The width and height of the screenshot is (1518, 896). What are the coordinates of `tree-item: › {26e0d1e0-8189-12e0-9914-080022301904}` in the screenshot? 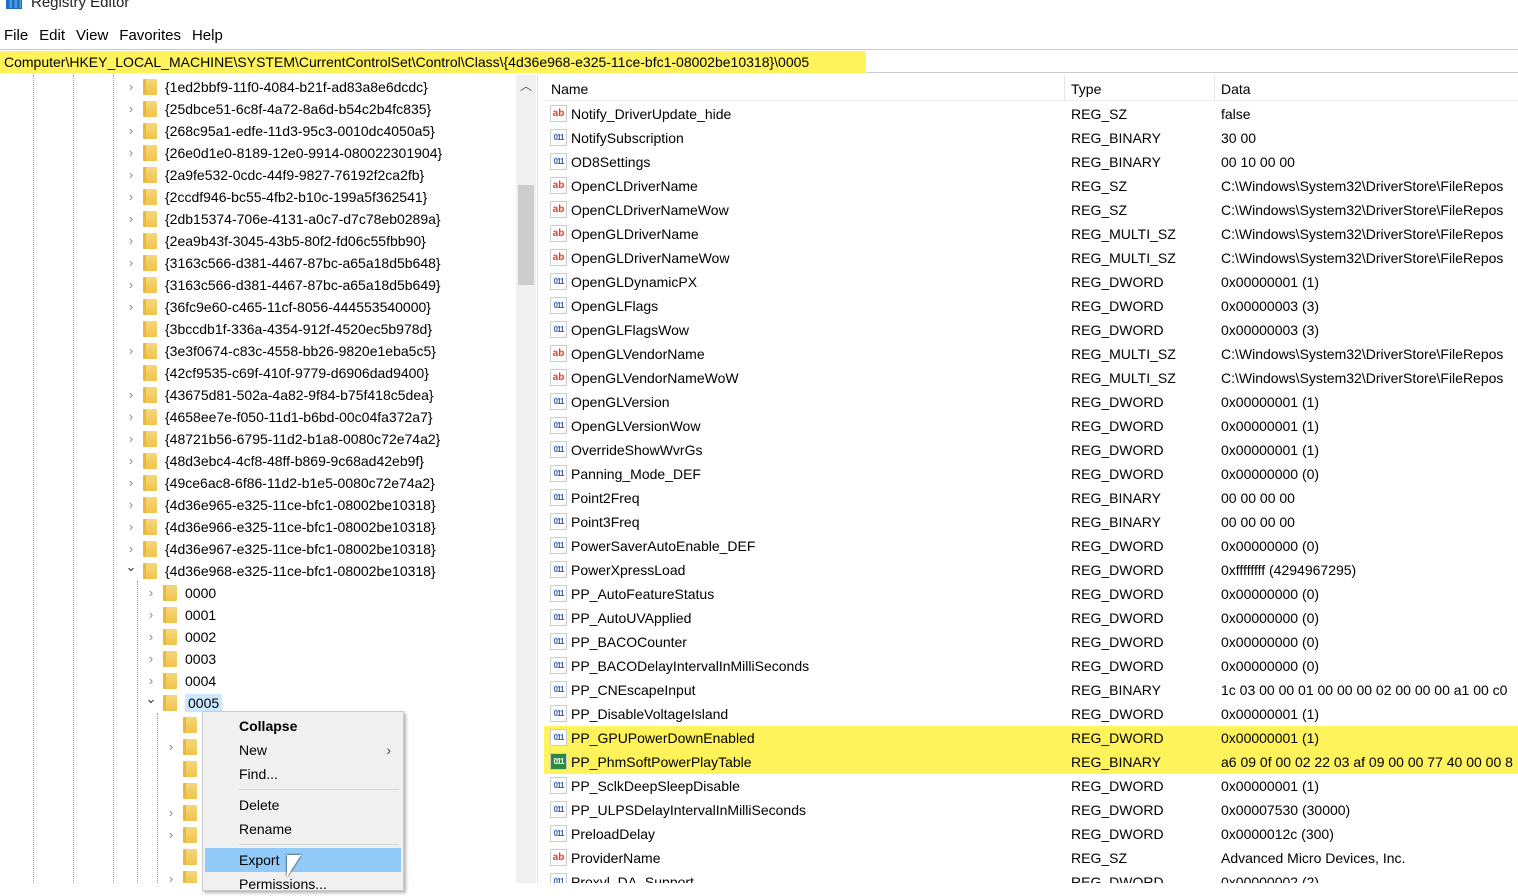 It's located at (283, 153).